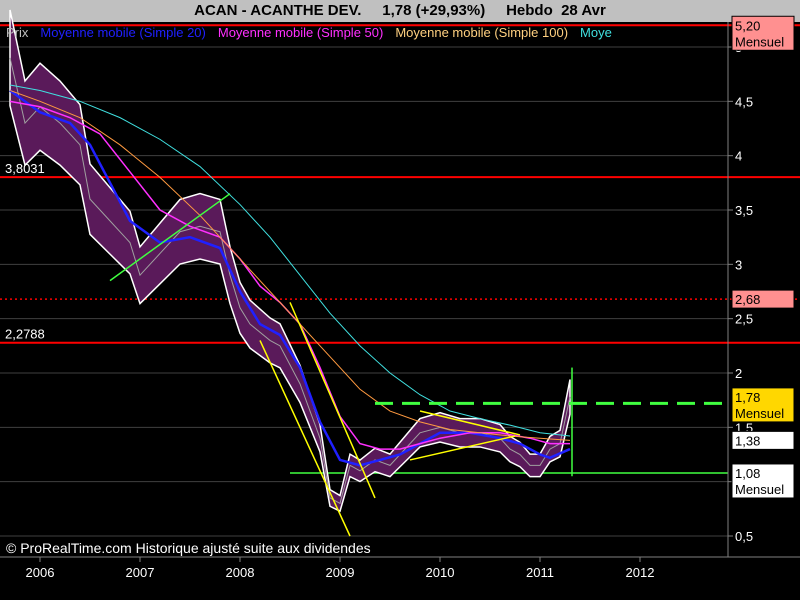  Describe the element at coordinates (240, 572) in the screenshot. I see `x-tick-label-2: 2008` at that location.